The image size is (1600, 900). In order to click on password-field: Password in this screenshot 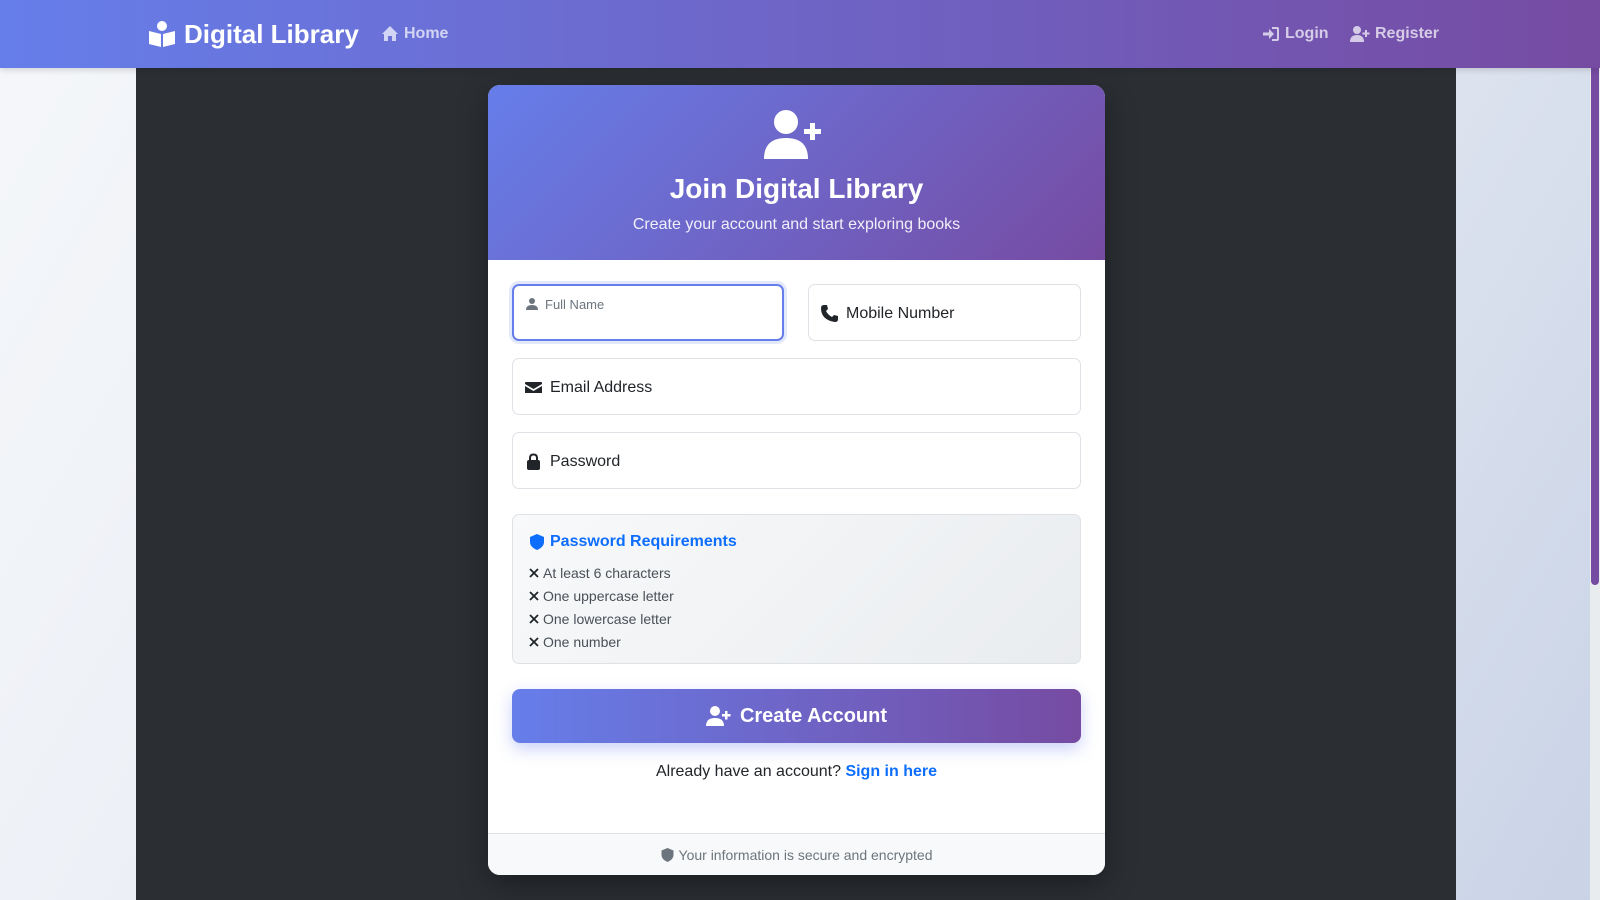, I will do `click(796, 460)`.